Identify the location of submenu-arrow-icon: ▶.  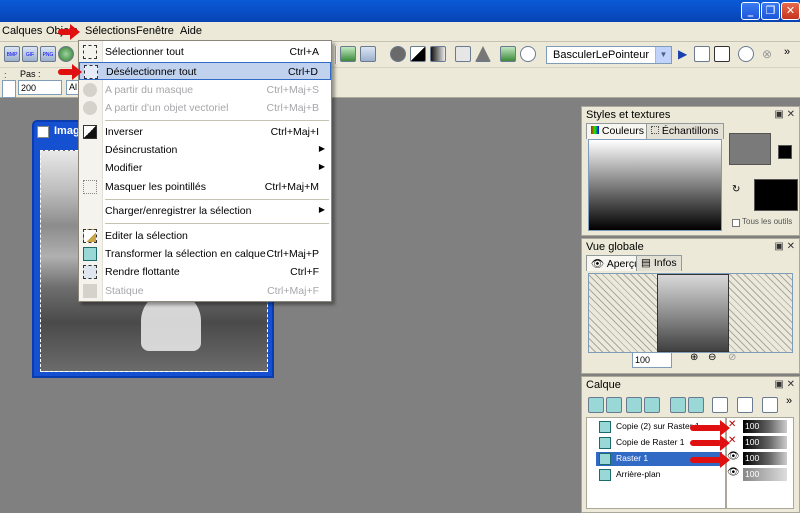
(321, 166).